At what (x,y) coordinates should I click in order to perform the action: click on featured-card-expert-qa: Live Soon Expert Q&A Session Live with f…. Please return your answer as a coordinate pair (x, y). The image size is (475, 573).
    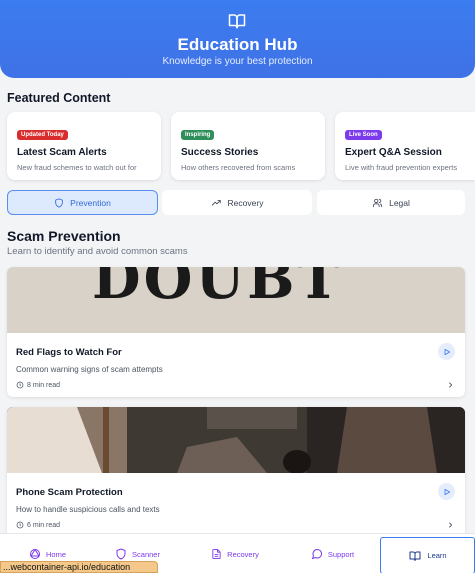
    Looking at the image, I should click on (405, 146).